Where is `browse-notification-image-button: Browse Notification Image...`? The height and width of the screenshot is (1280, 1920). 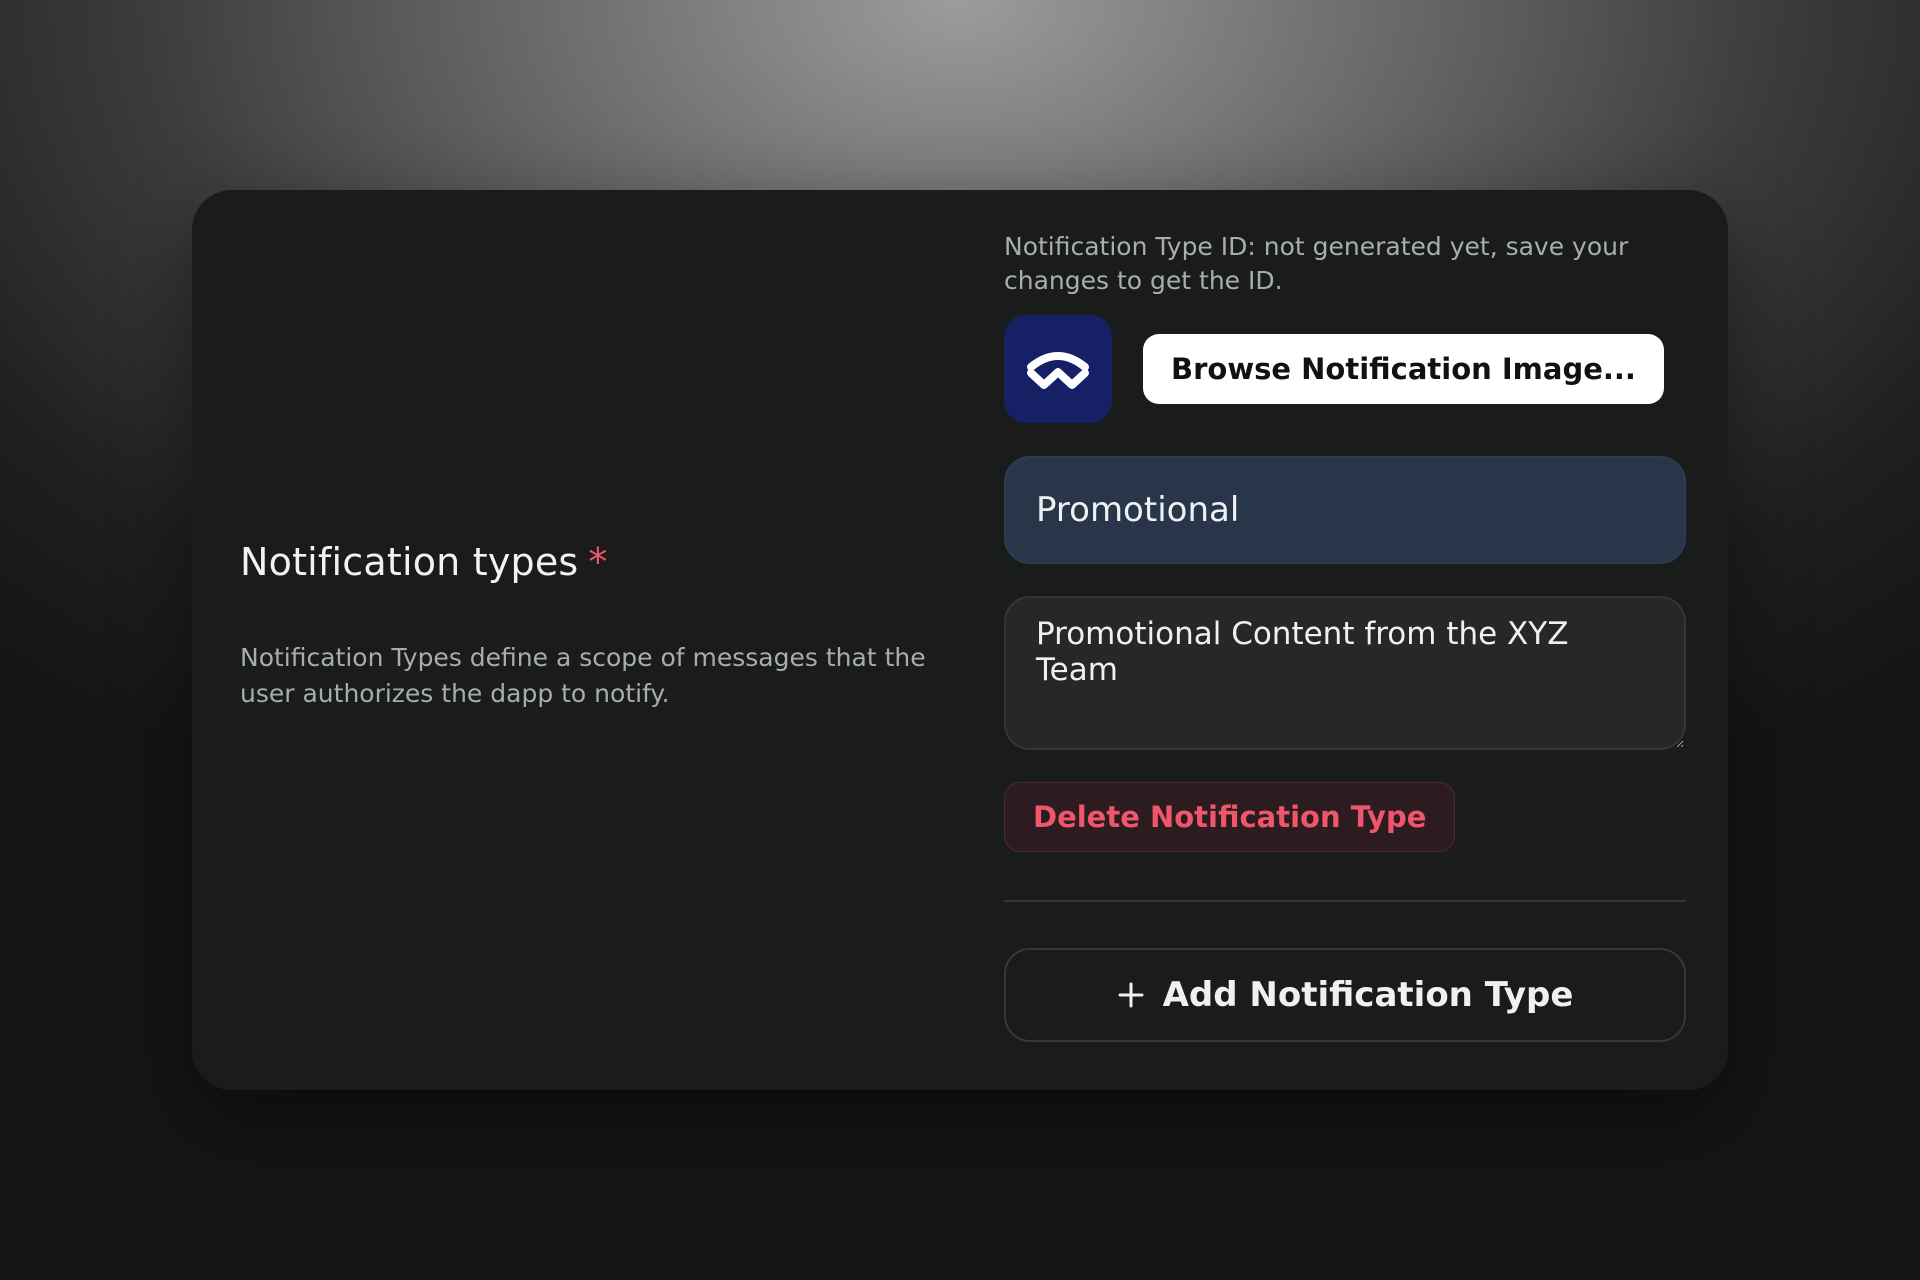
browse-notification-image-button: Browse Notification Image... is located at coordinates (1403, 369).